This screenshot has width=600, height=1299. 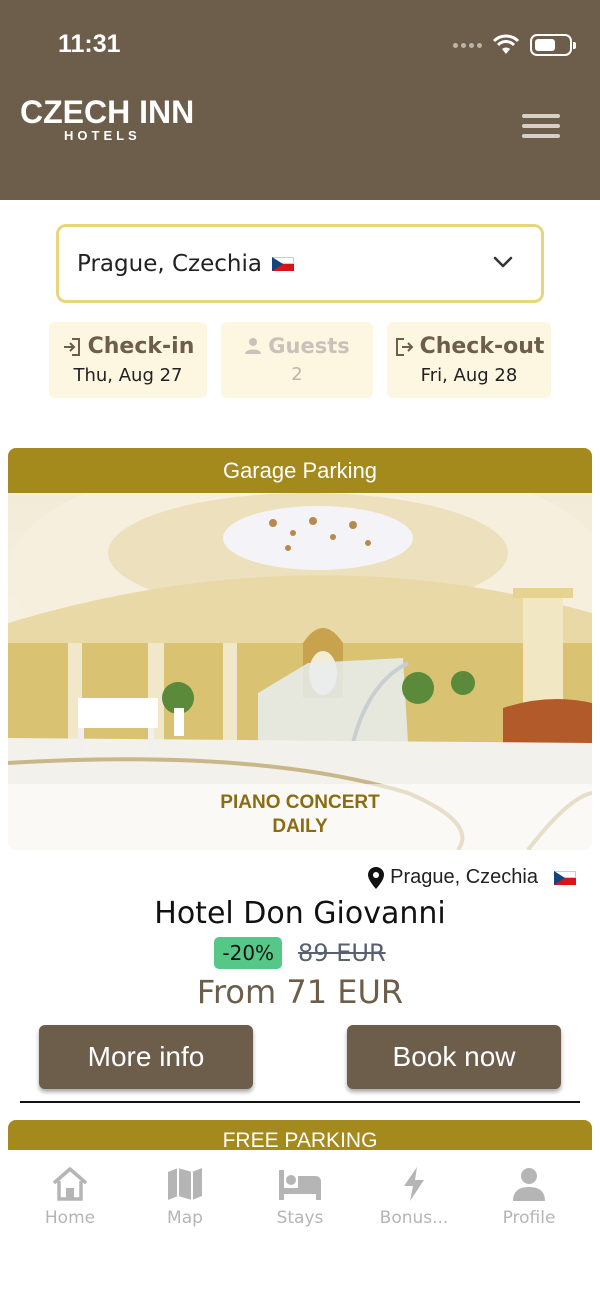 I want to click on guests-count: 2, so click(x=297, y=374).